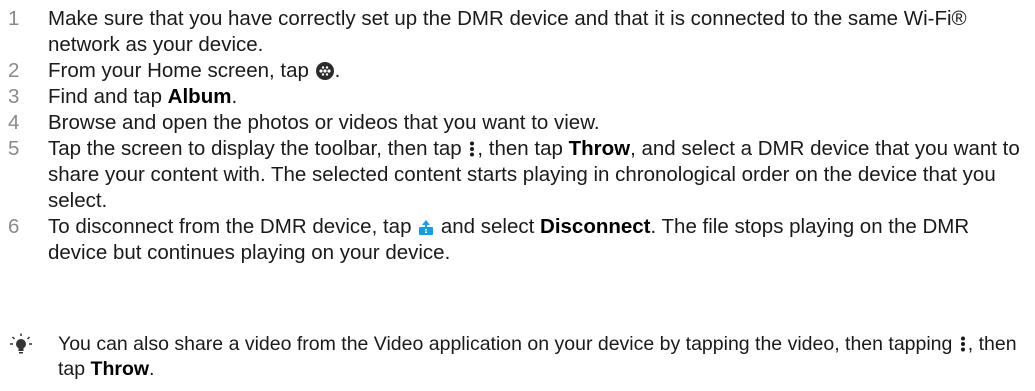  I want to click on step-number: 1, so click(14, 18).